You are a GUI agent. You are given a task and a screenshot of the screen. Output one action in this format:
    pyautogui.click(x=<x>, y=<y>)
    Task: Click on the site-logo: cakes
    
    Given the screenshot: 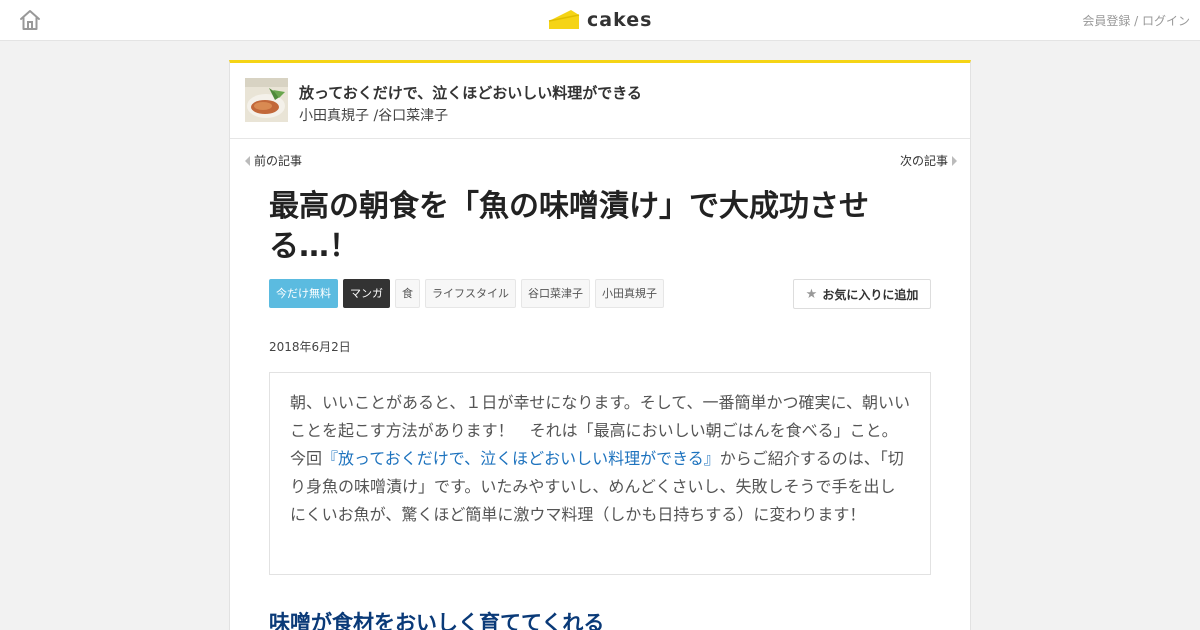 What is the action you would take?
    pyautogui.click(x=599, y=20)
    